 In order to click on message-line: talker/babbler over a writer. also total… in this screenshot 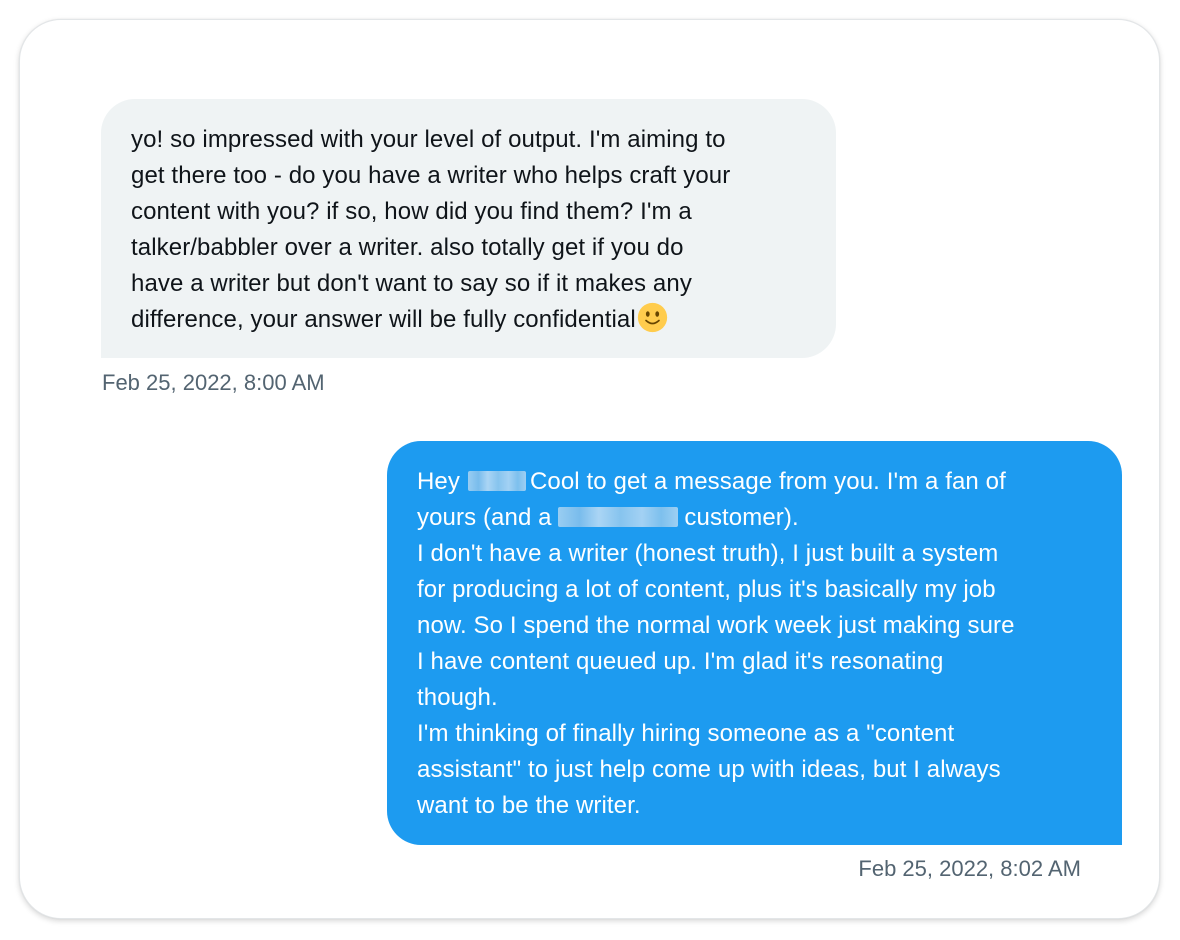, I will do `click(407, 247)`.